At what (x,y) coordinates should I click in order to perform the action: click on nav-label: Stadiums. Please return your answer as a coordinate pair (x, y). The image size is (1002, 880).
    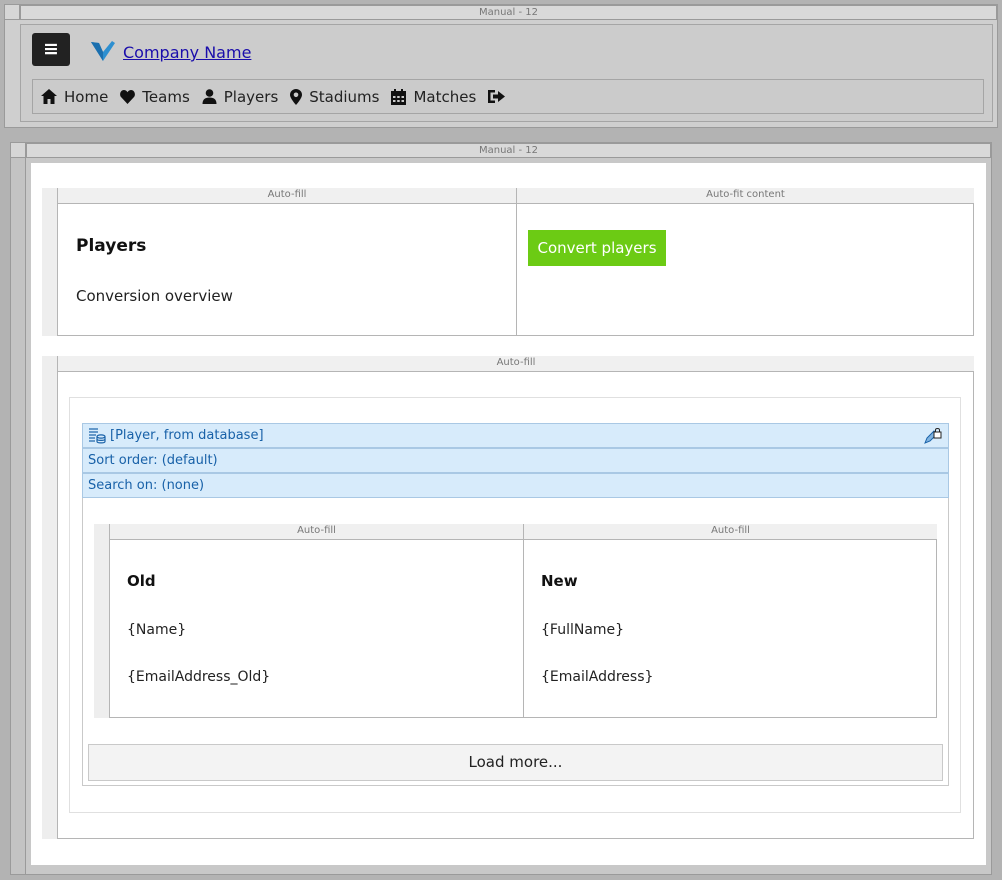
    Looking at the image, I should click on (344, 96).